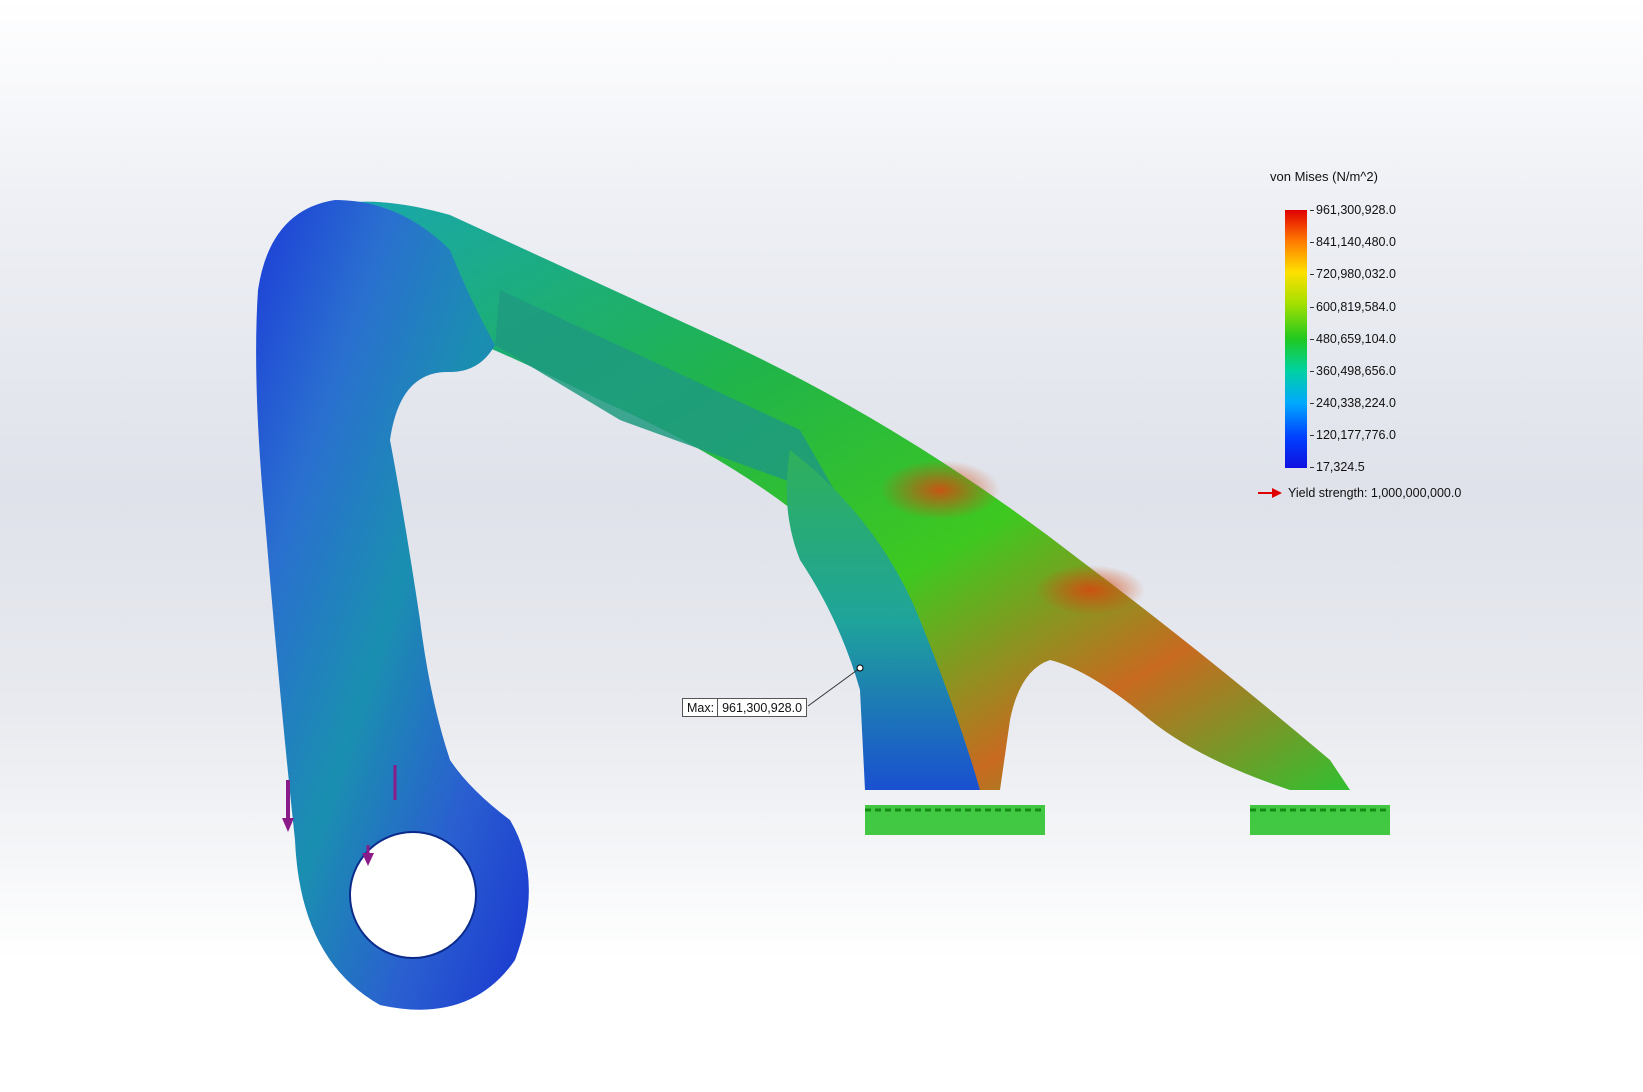  What do you see at coordinates (1356, 403) in the screenshot?
I see `legend-label: 240,338,224.0` at bounding box center [1356, 403].